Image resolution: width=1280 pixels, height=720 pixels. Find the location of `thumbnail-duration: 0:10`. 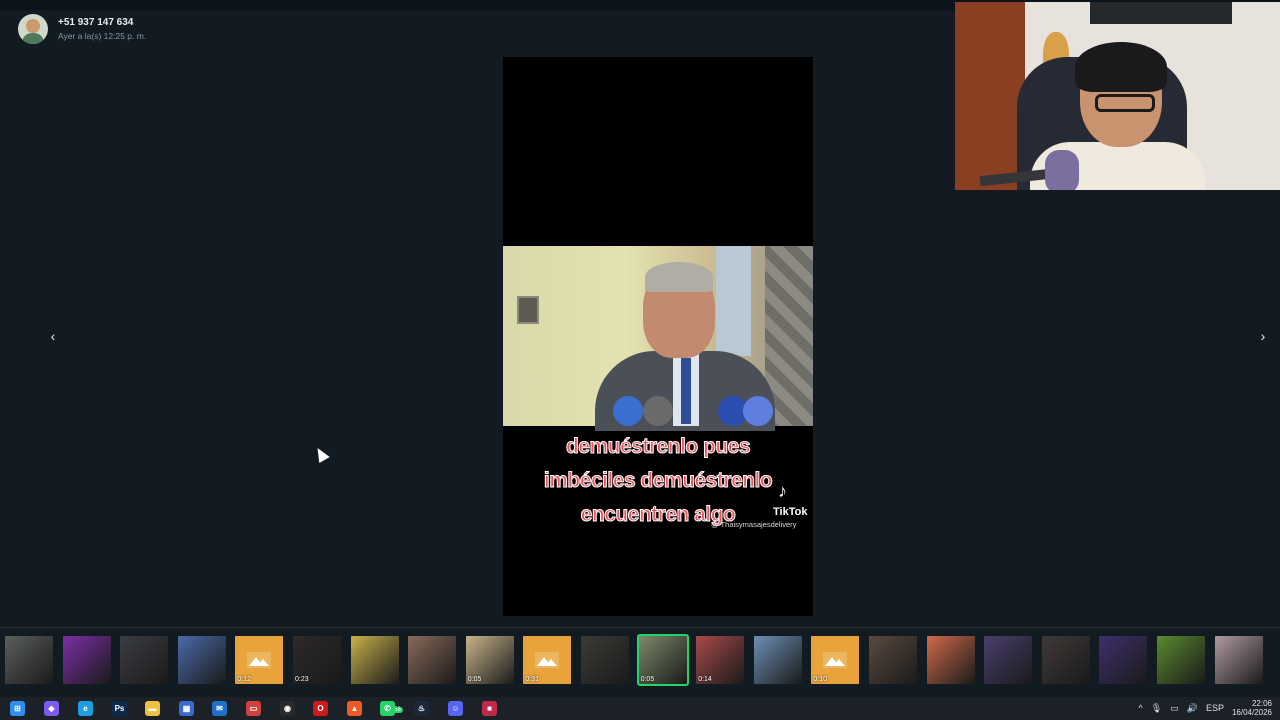

thumbnail-duration: 0:10 is located at coordinates (820, 679).